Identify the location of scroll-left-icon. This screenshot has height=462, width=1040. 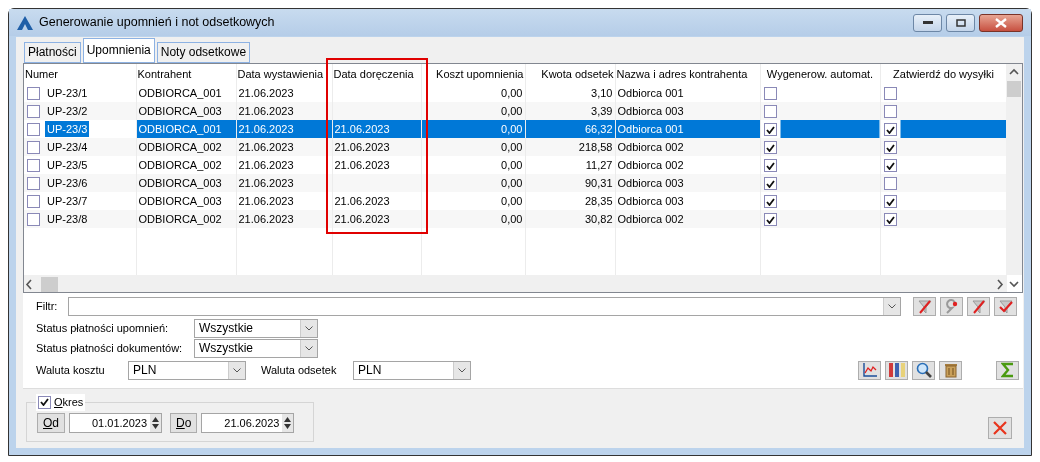
(28, 284).